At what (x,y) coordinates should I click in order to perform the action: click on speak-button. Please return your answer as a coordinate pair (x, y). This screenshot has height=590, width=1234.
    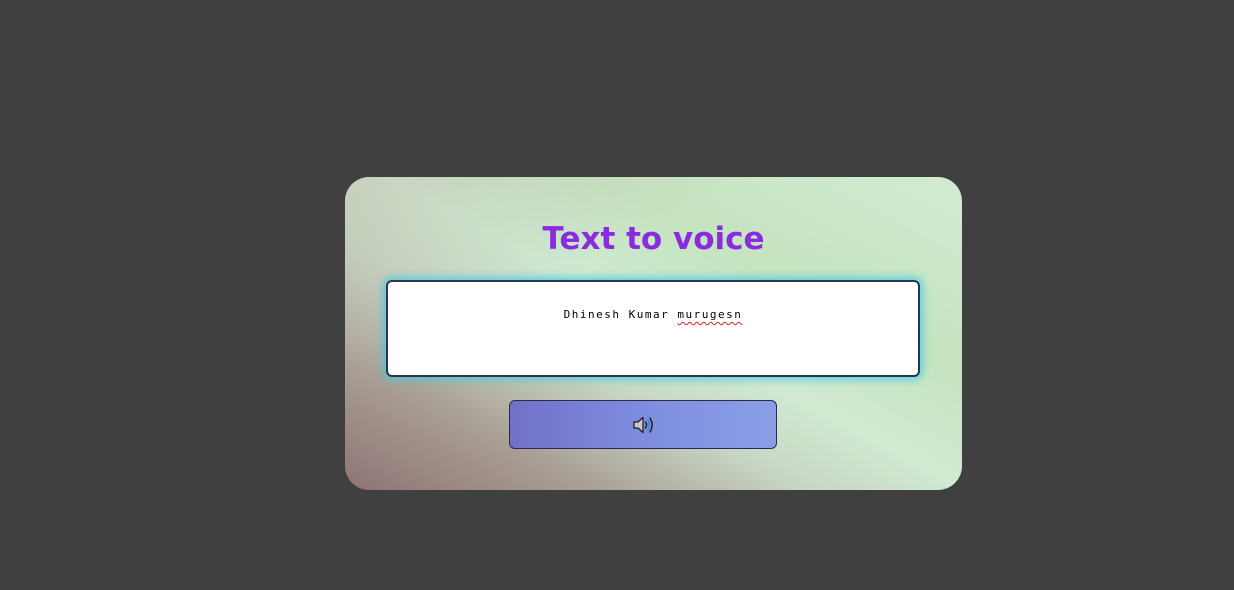
    Looking at the image, I should click on (643, 424).